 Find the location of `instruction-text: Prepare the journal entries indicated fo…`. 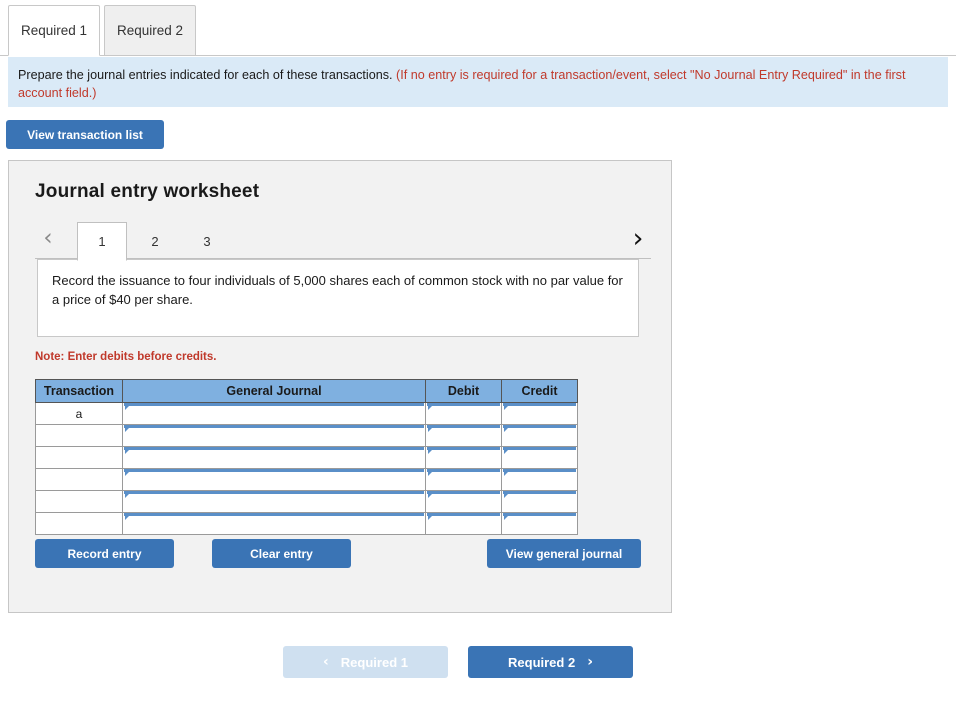

instruction-text: Prepare the journal entries indicated fo… is located at coordinates (205, 75).